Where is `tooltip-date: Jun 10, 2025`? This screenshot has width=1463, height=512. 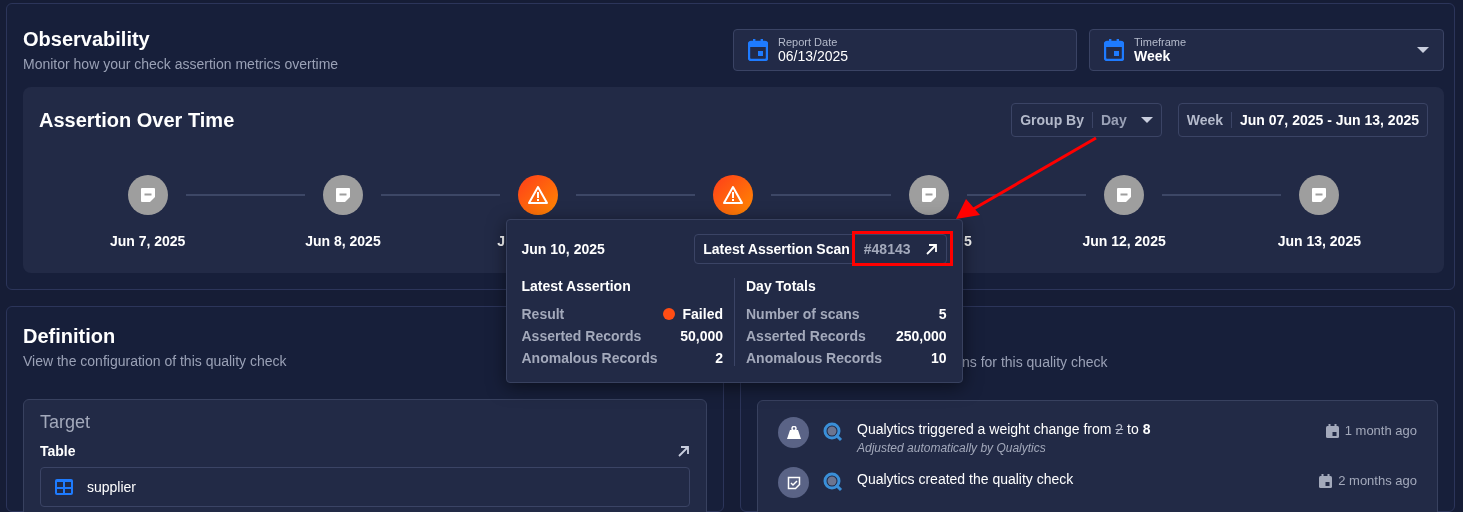
tooltip-date: Jun 10, 2025 is located at coordinates (563, 249).